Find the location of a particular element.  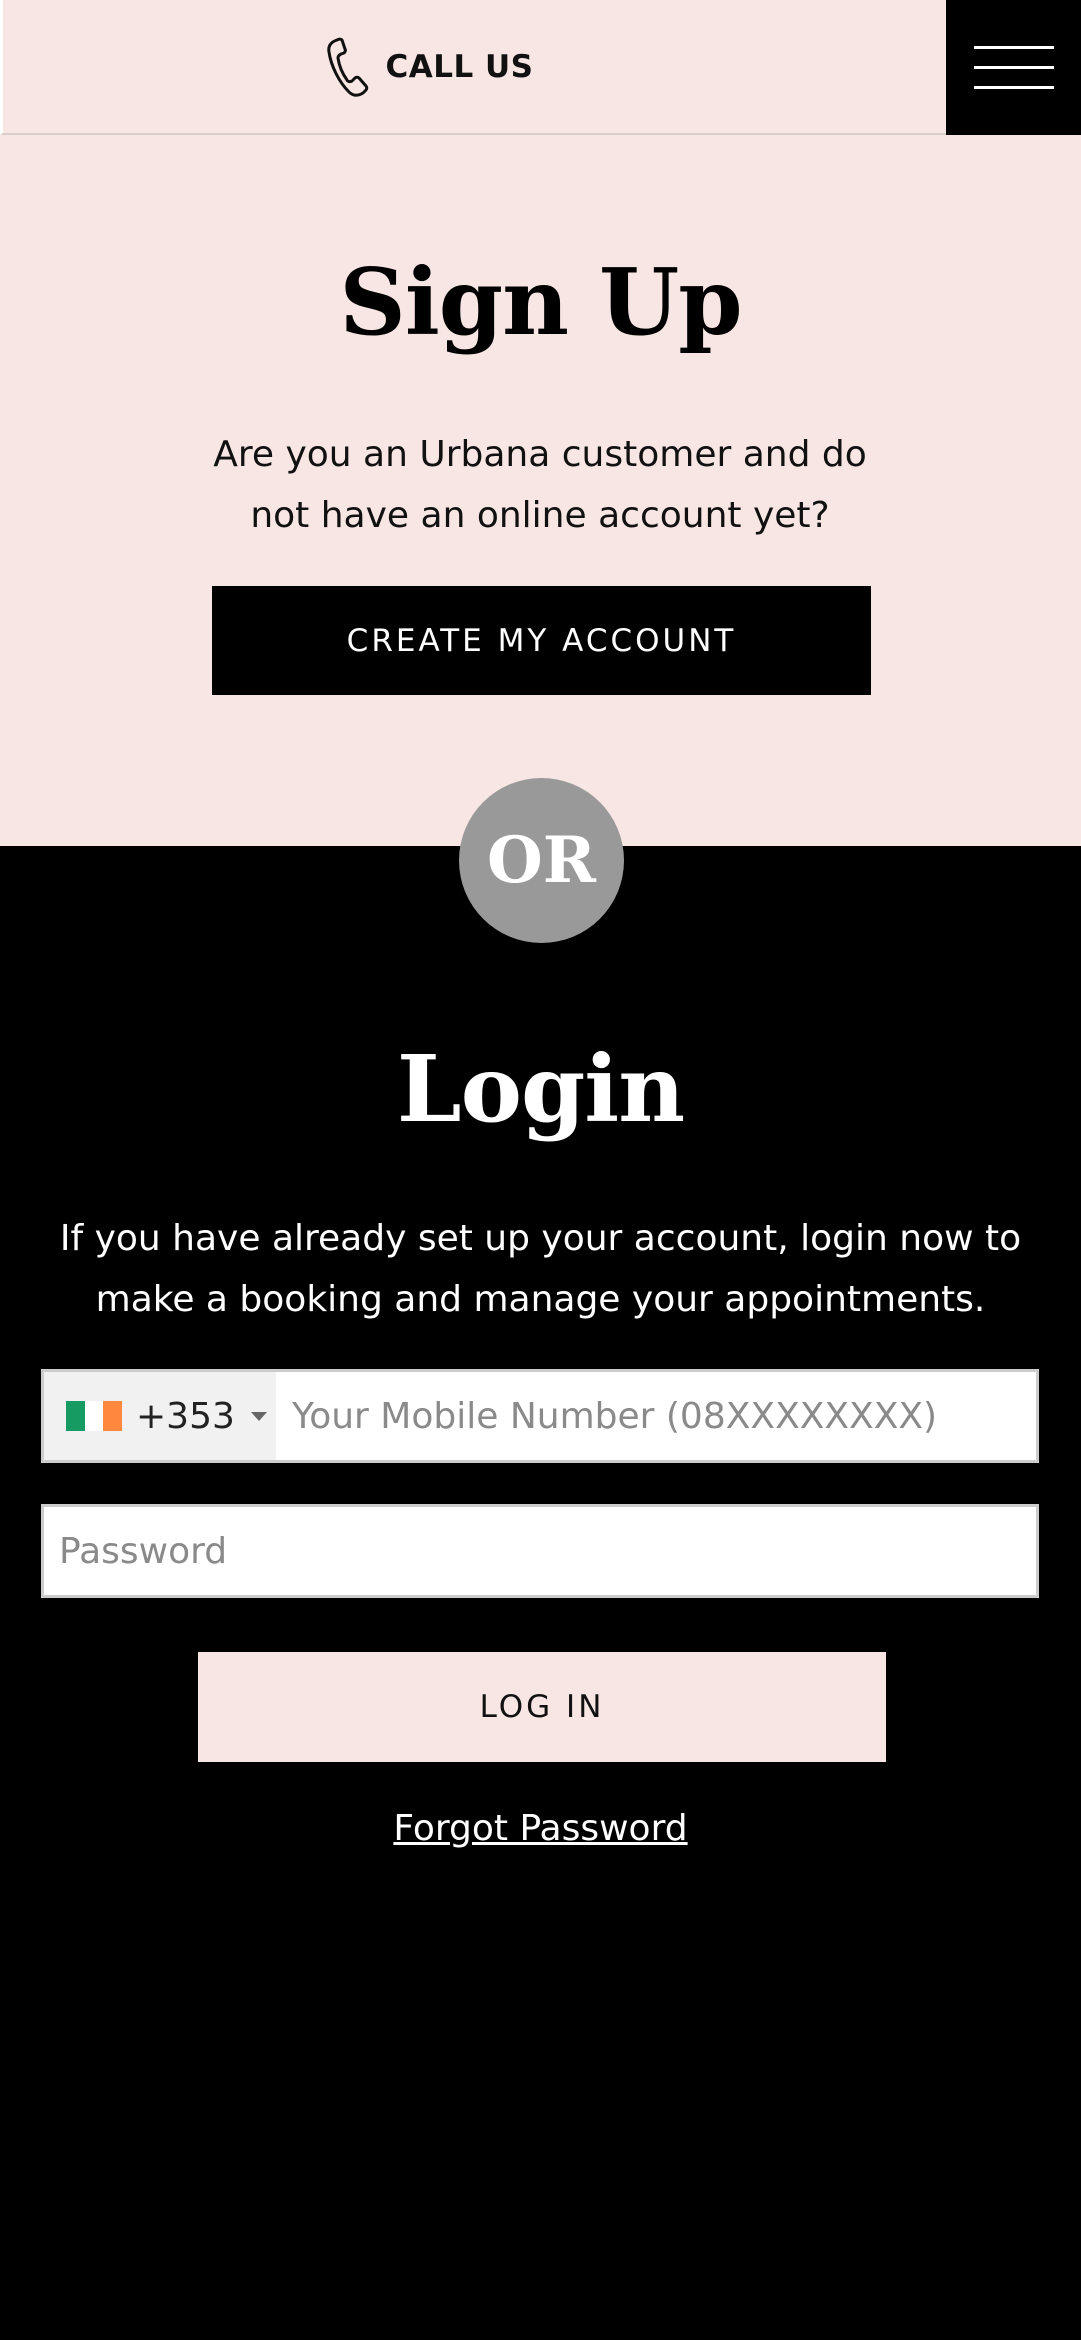

mobile-number-field: +353 is located at coordinates (540, 1416).